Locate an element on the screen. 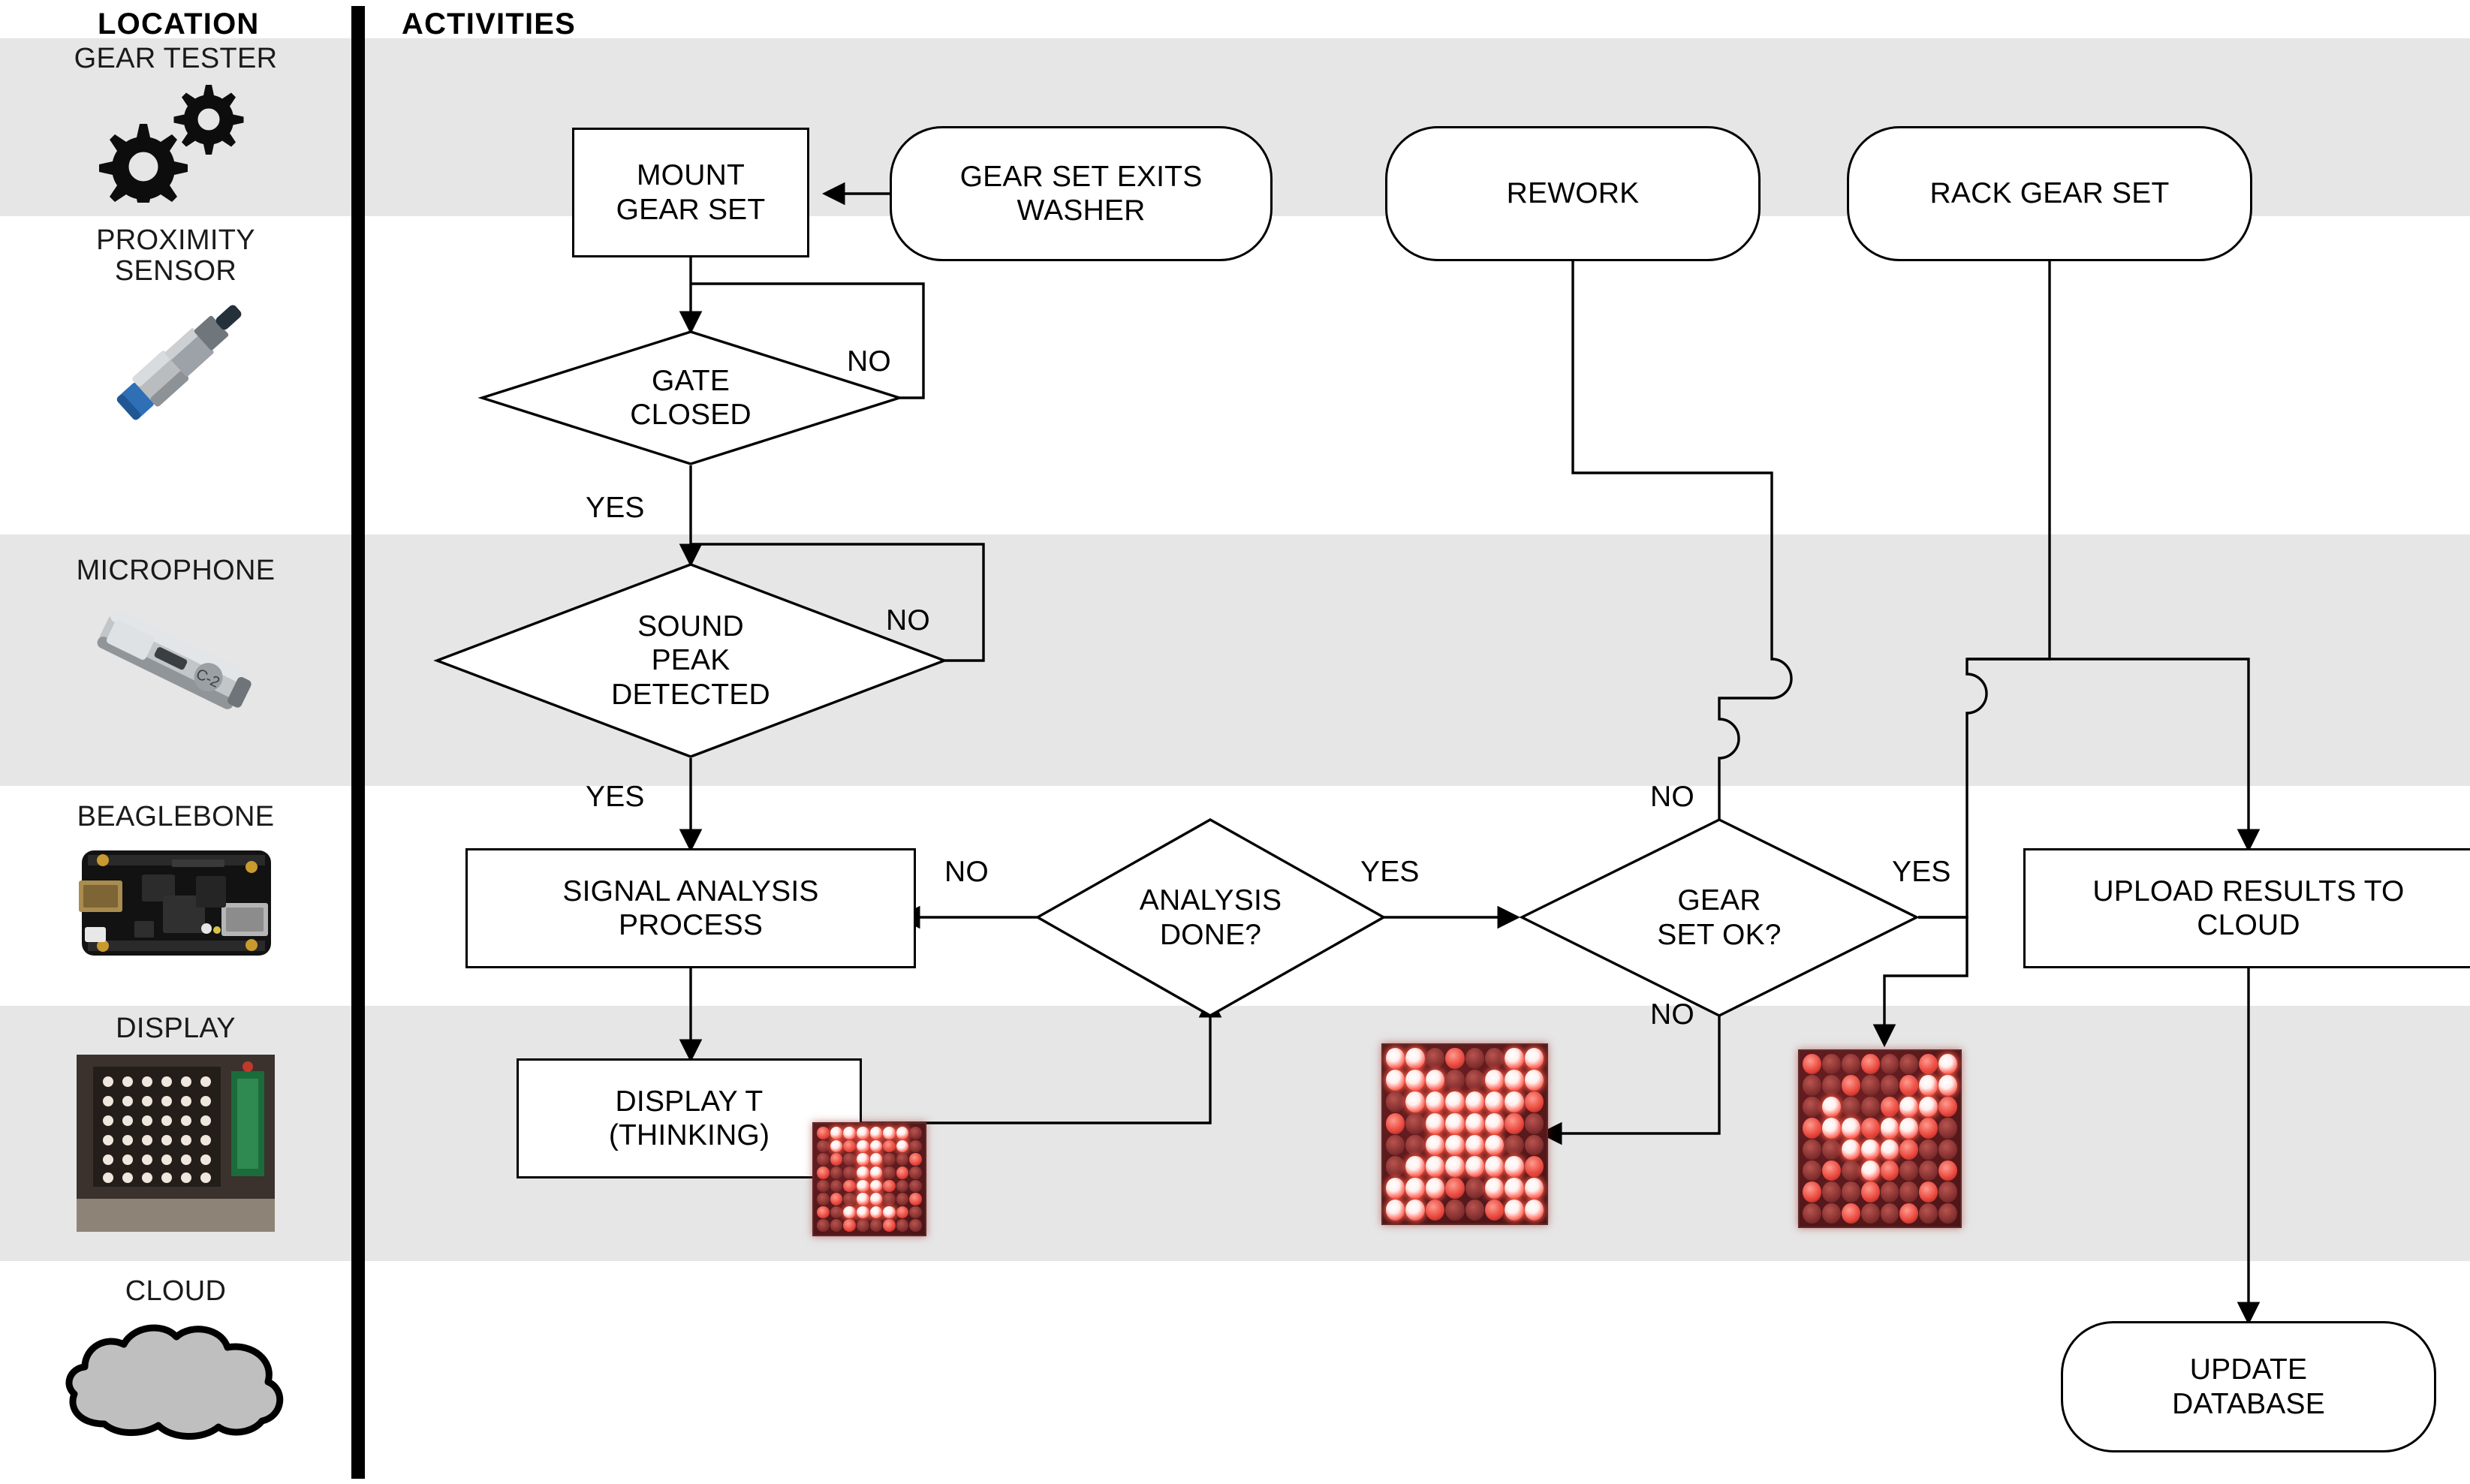 The height and width of the screenshot is (1484, 2470). display-check-pass is located at coordinates (1880, 1138).